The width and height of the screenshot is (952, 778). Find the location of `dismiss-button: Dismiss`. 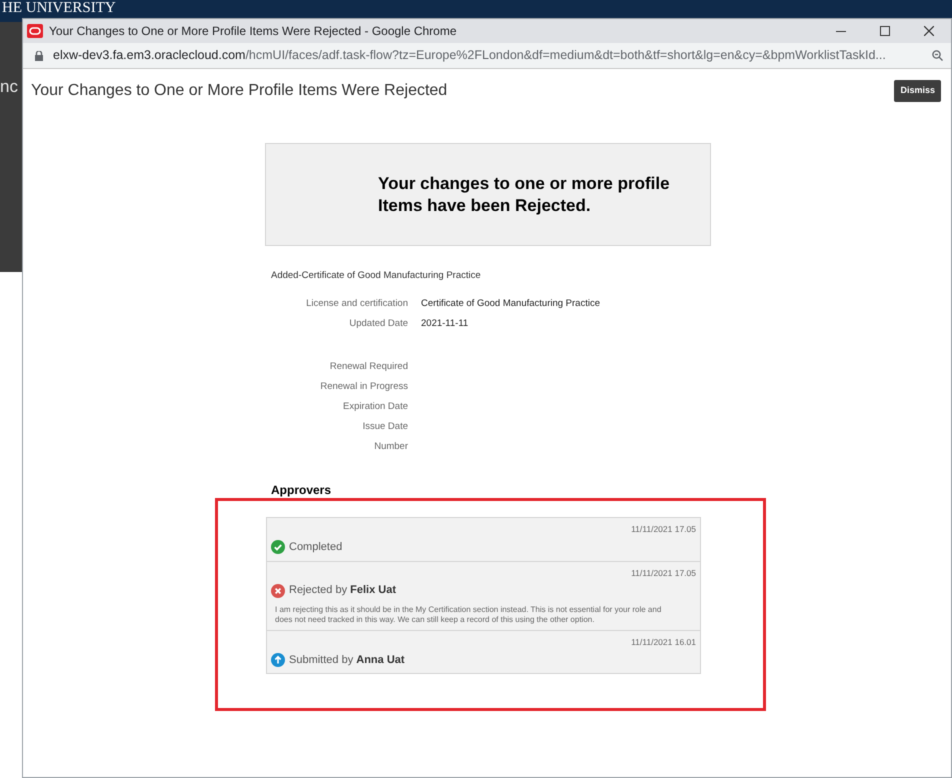

dismiss-button: Dismiss is located at coordinates (917, 91).